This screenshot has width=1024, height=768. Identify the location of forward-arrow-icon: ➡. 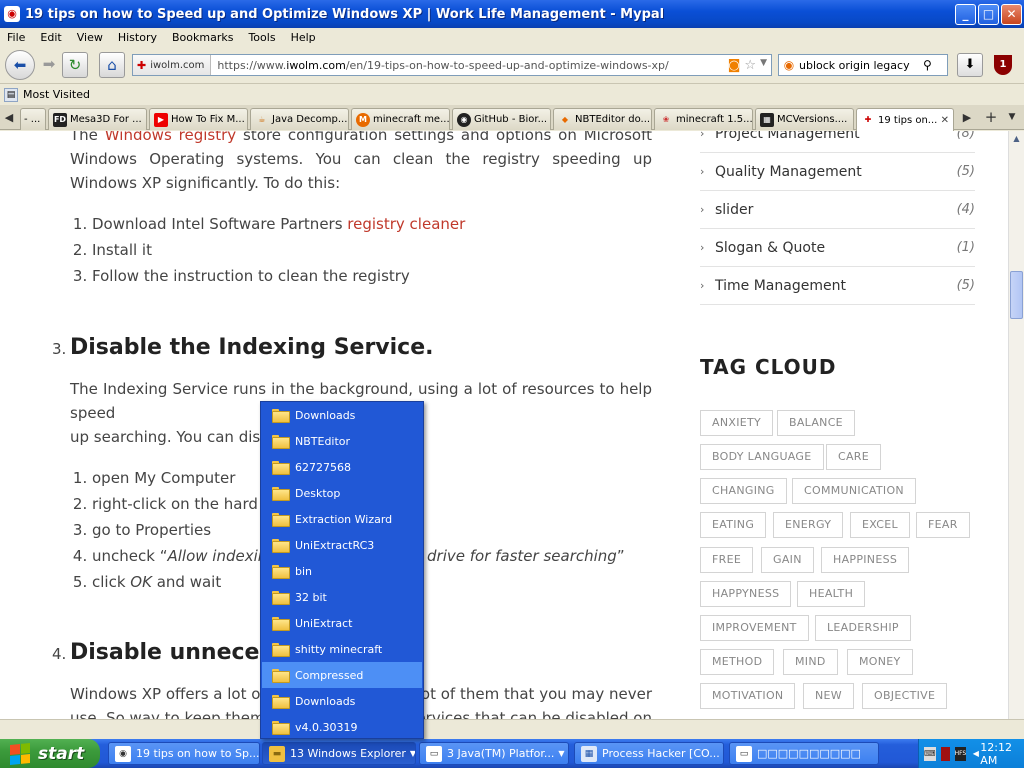
(49, 65).